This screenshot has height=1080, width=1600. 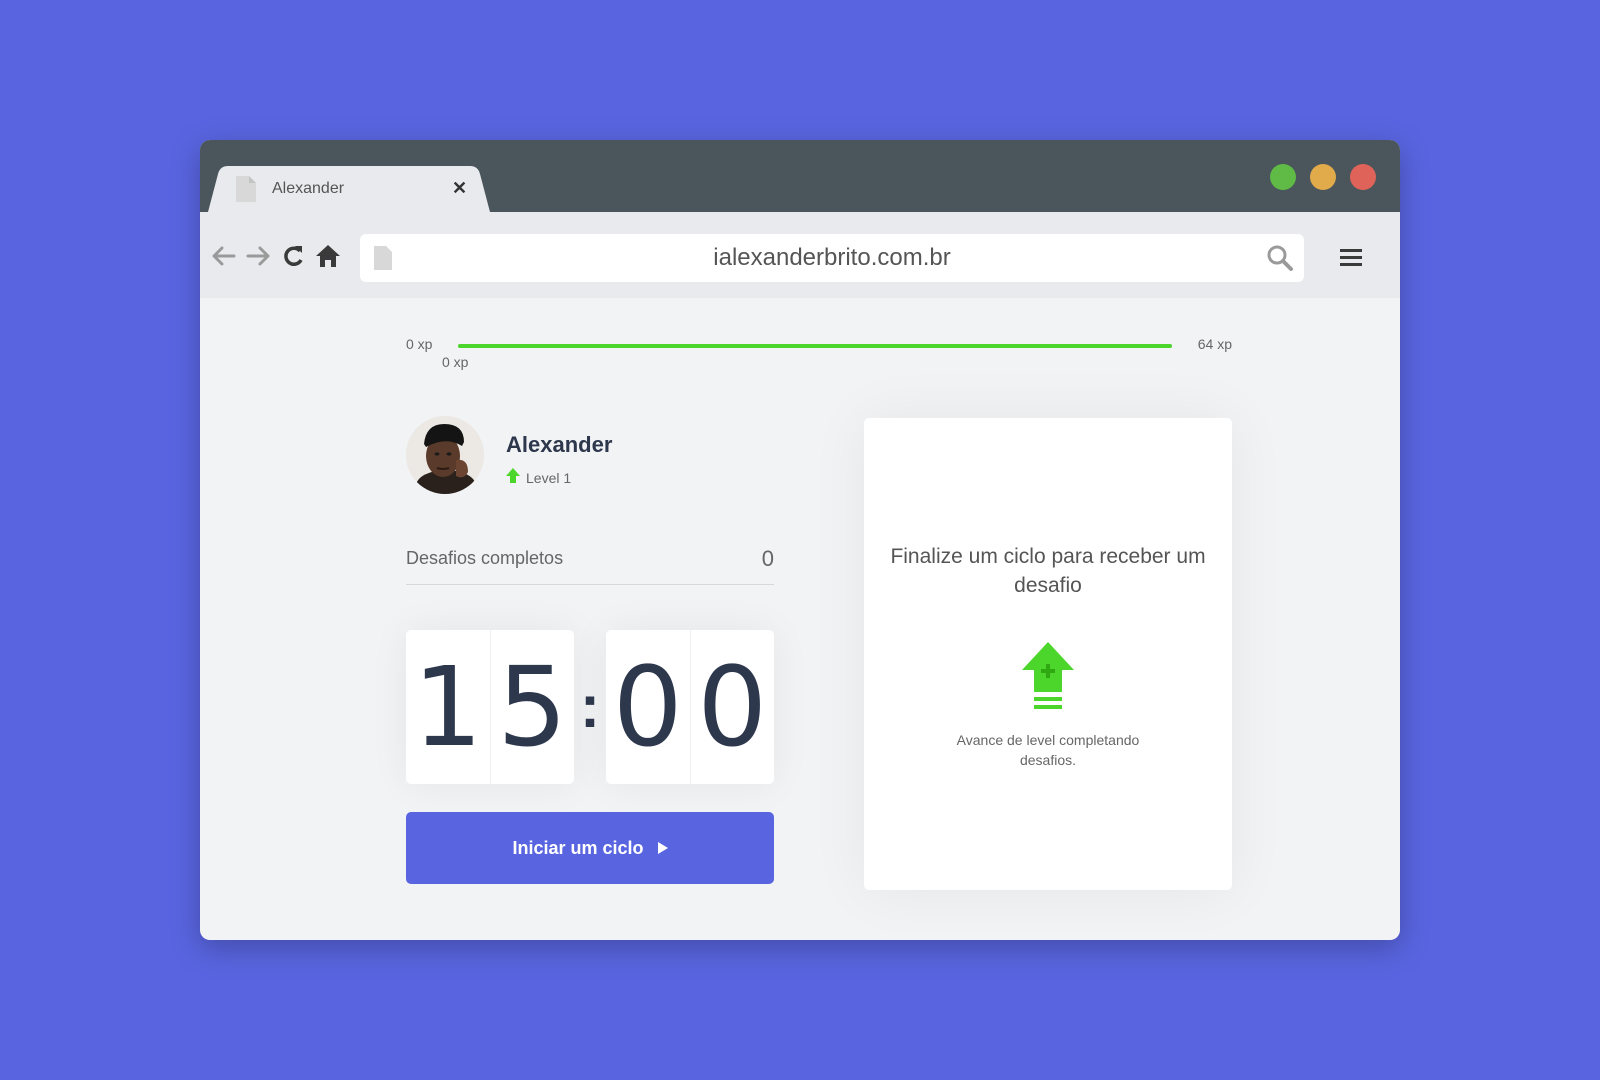 I want to click on second-digit-right: 0, so click(x=732, y=707).